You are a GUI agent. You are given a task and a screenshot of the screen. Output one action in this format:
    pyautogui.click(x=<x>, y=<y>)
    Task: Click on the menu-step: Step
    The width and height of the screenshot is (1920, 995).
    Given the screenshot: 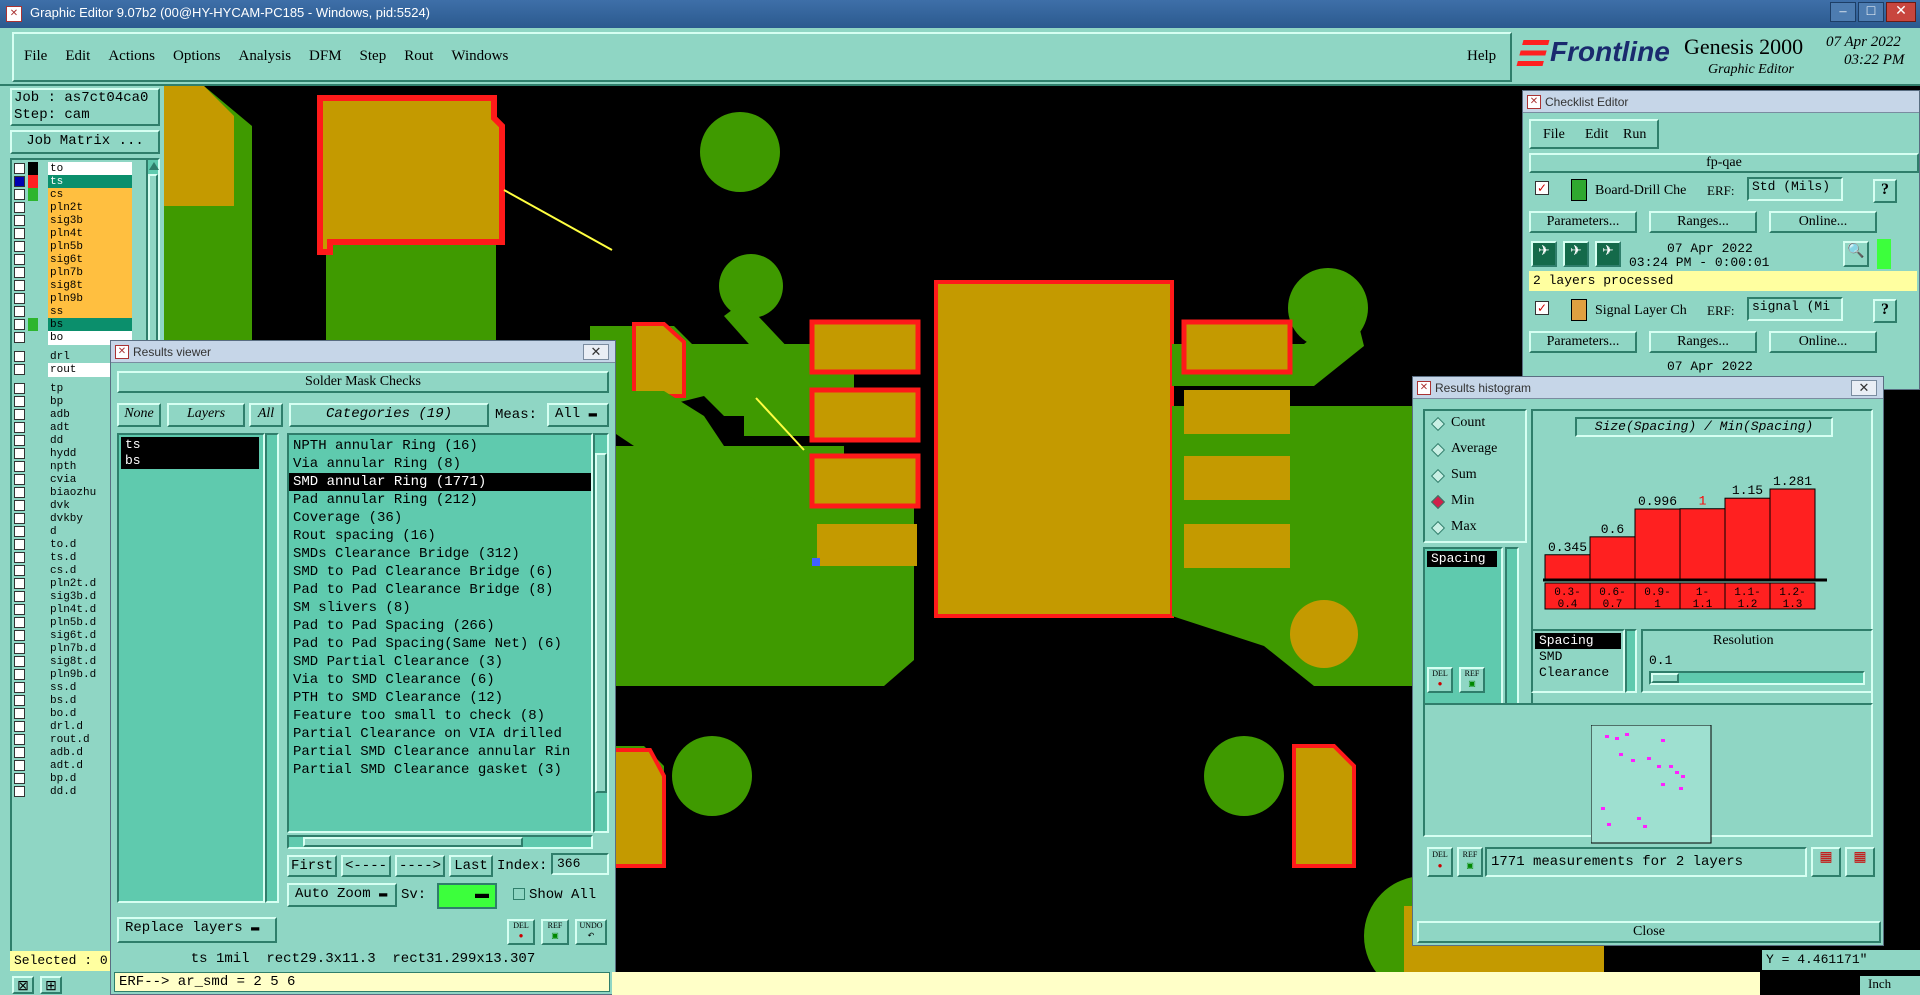 What is the action you would take?
    pyautogui.click(x=373, y=56)
    